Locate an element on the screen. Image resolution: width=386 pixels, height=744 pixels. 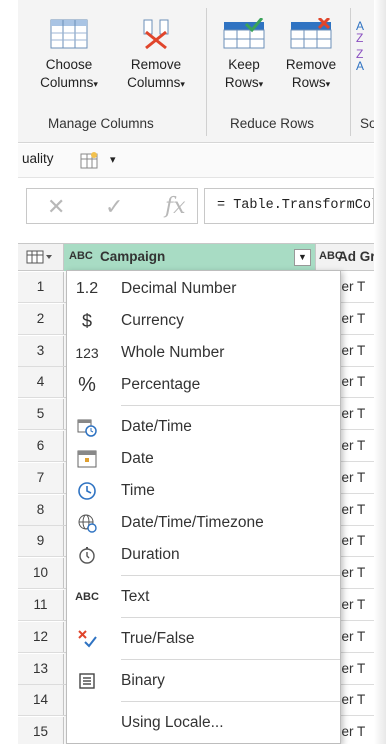
window-edge-shadow is located at coordinates (380, 372).